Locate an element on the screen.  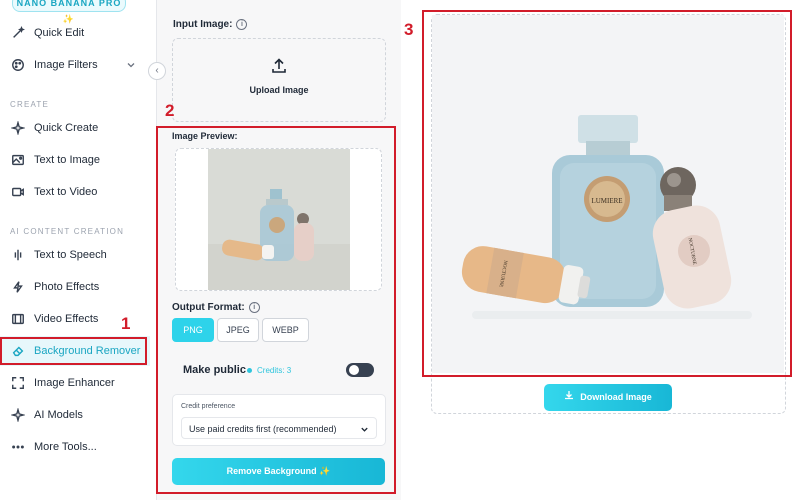
sidebar-item-label: Quick Edit is located at coordinates (59, 33).